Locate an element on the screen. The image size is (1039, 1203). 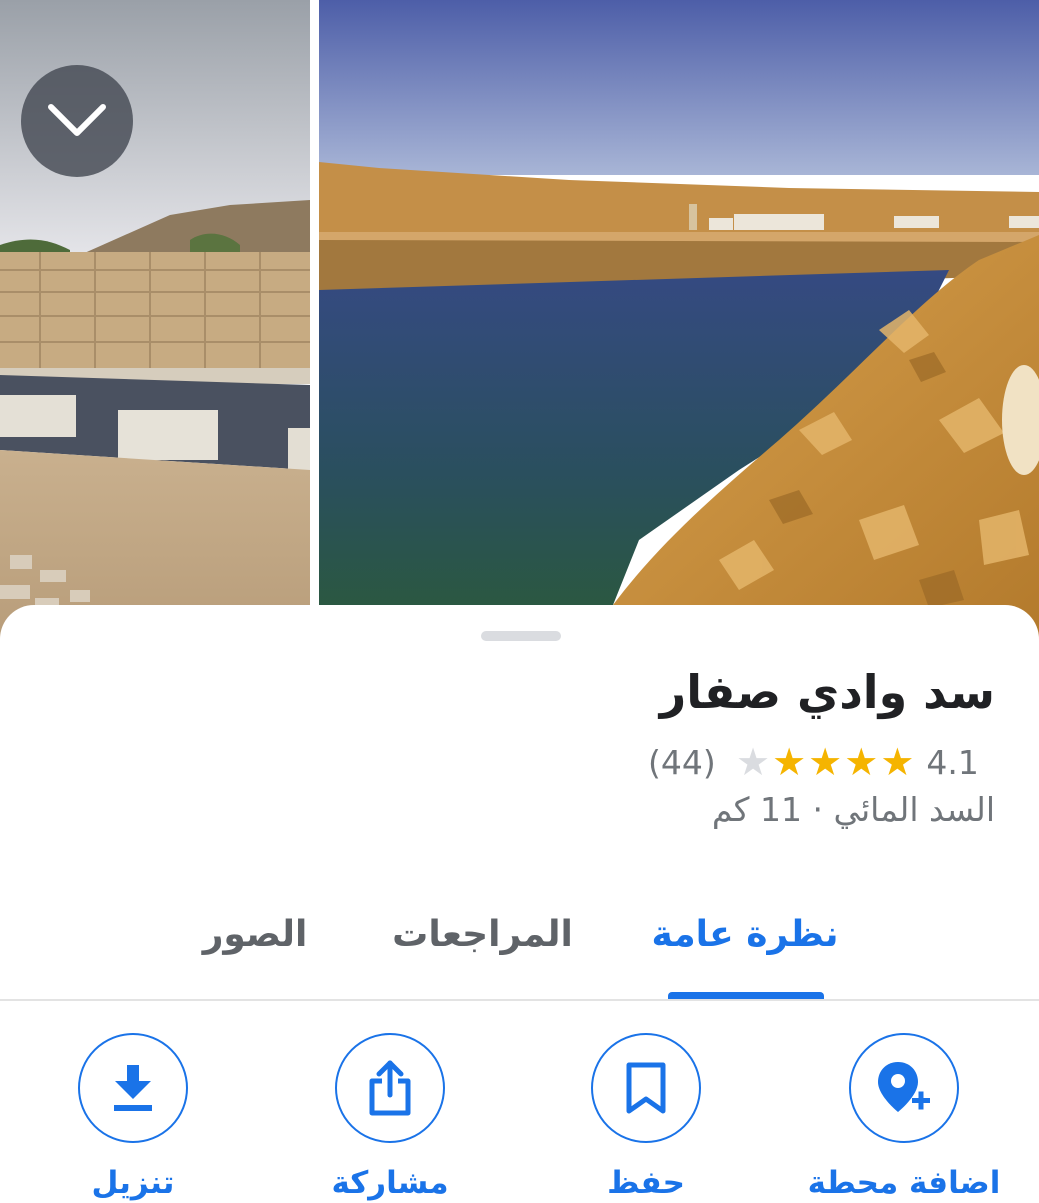
rating-row: (44) ★ ★ ★ ★ ★ 4.1 is located at coordinates (821, 762).